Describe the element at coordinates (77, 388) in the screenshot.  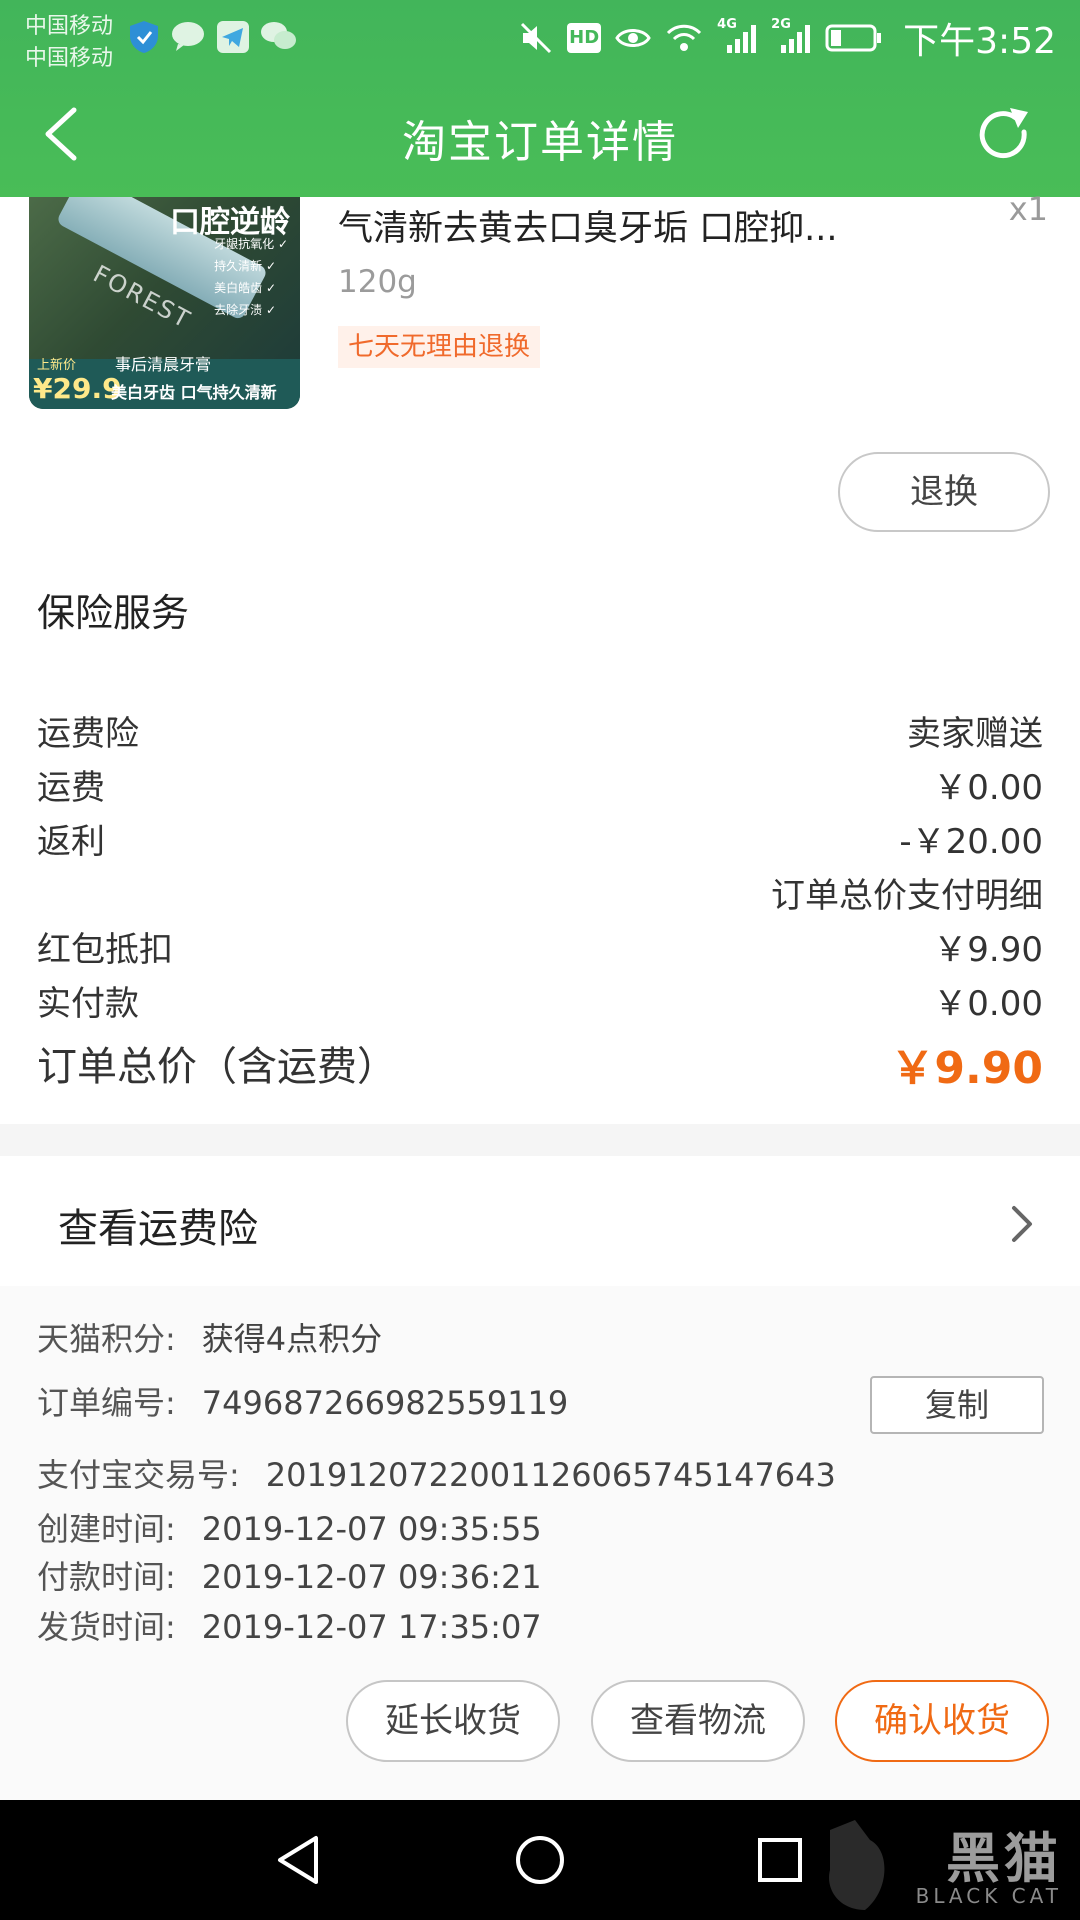
I see `product-image-price: ¥29.9` at that location.